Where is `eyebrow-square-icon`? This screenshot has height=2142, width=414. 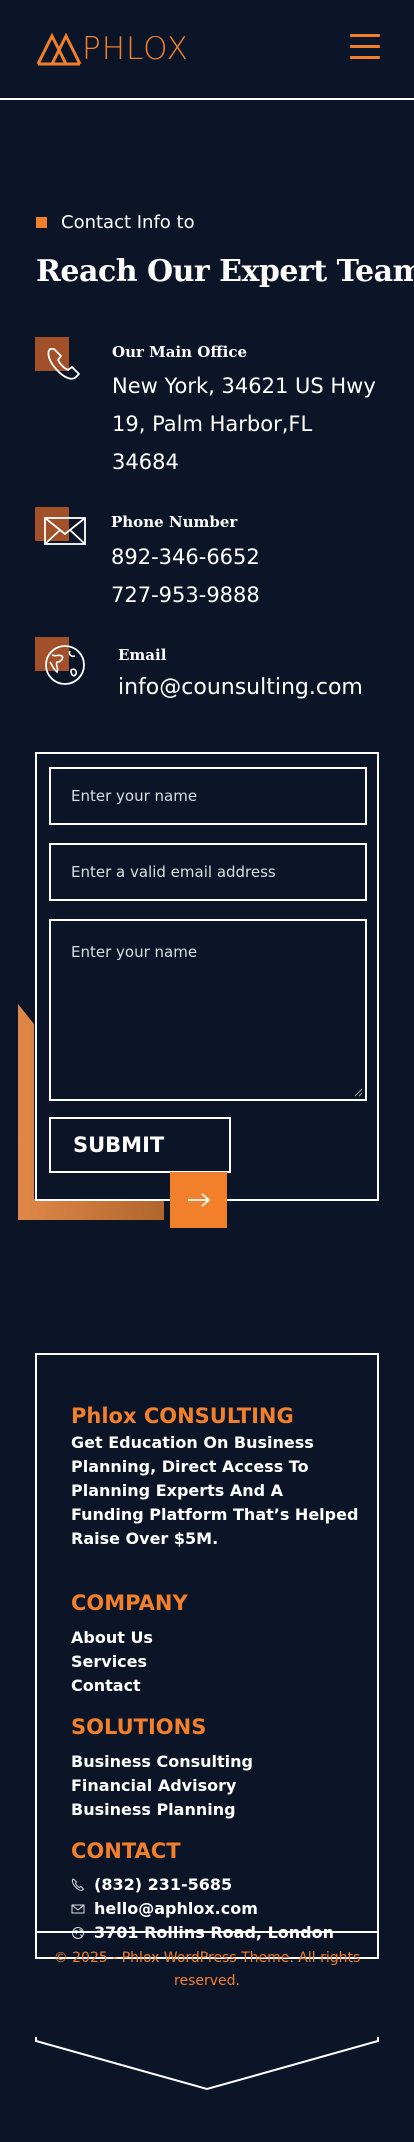
eyebrow-square-icon is located at coordinates (41, 222).